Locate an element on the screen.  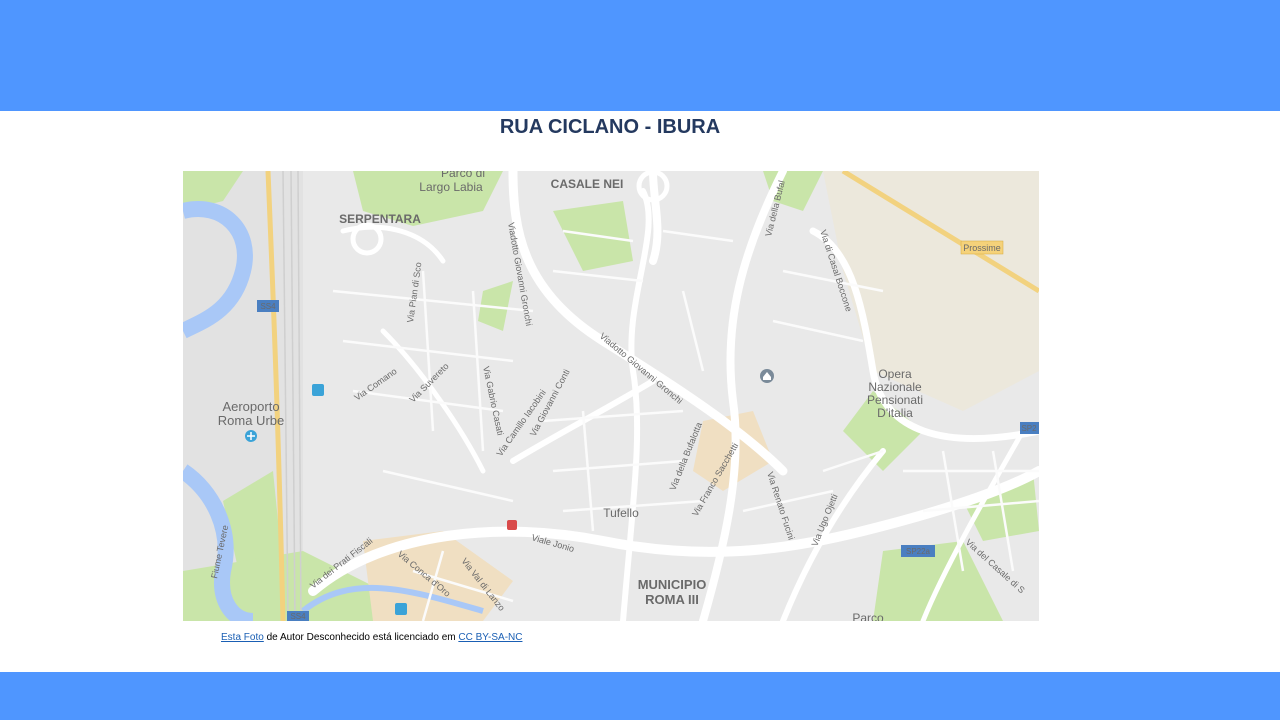
map-label-serpentara: SERPENTARA is located at coordinates (380, 219).